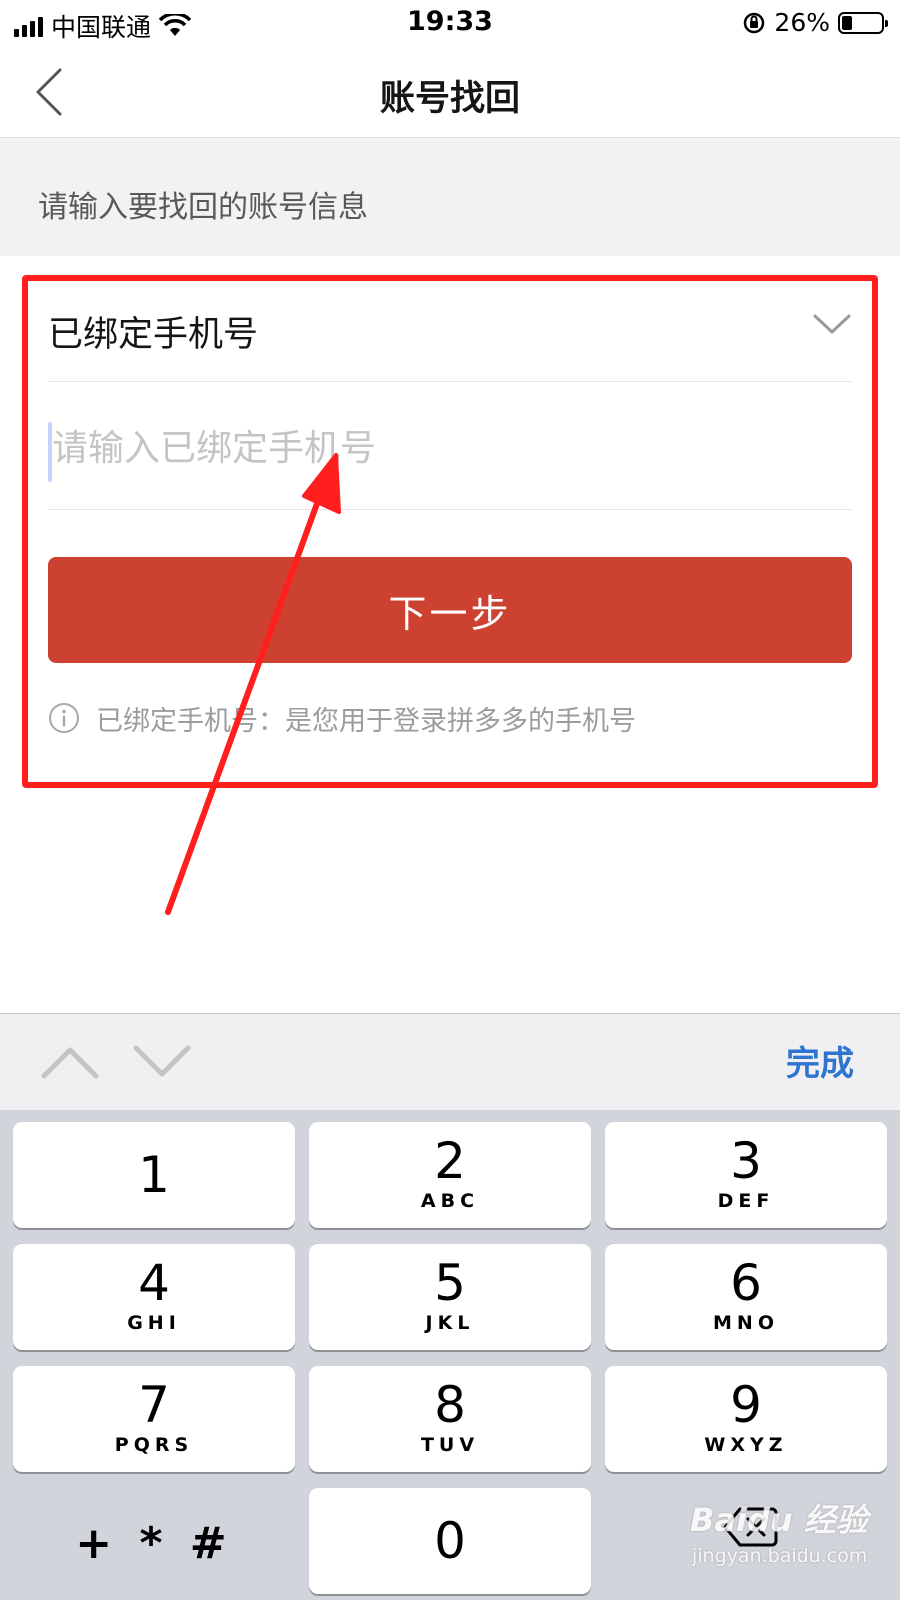 Image resolution: width=900 pixels, height=1600 pixels. What do you see at coordinates (746, 1445) in the screenshot?
I see `key-letters: WXYZ` at bounding box center [746, 1445].